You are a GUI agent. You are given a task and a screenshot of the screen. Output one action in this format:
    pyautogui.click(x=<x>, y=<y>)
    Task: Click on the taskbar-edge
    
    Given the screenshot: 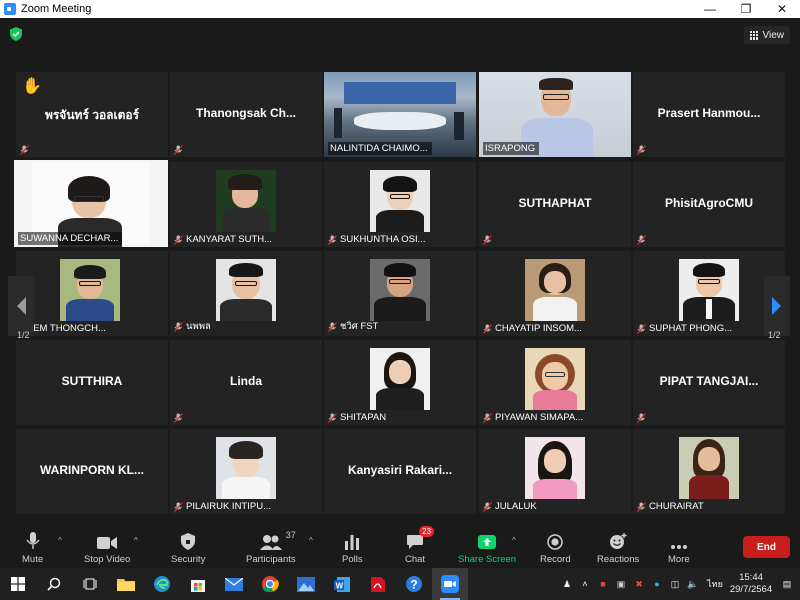 What is the action you would take?
    pyautogui.click(x=162, y=584)
    